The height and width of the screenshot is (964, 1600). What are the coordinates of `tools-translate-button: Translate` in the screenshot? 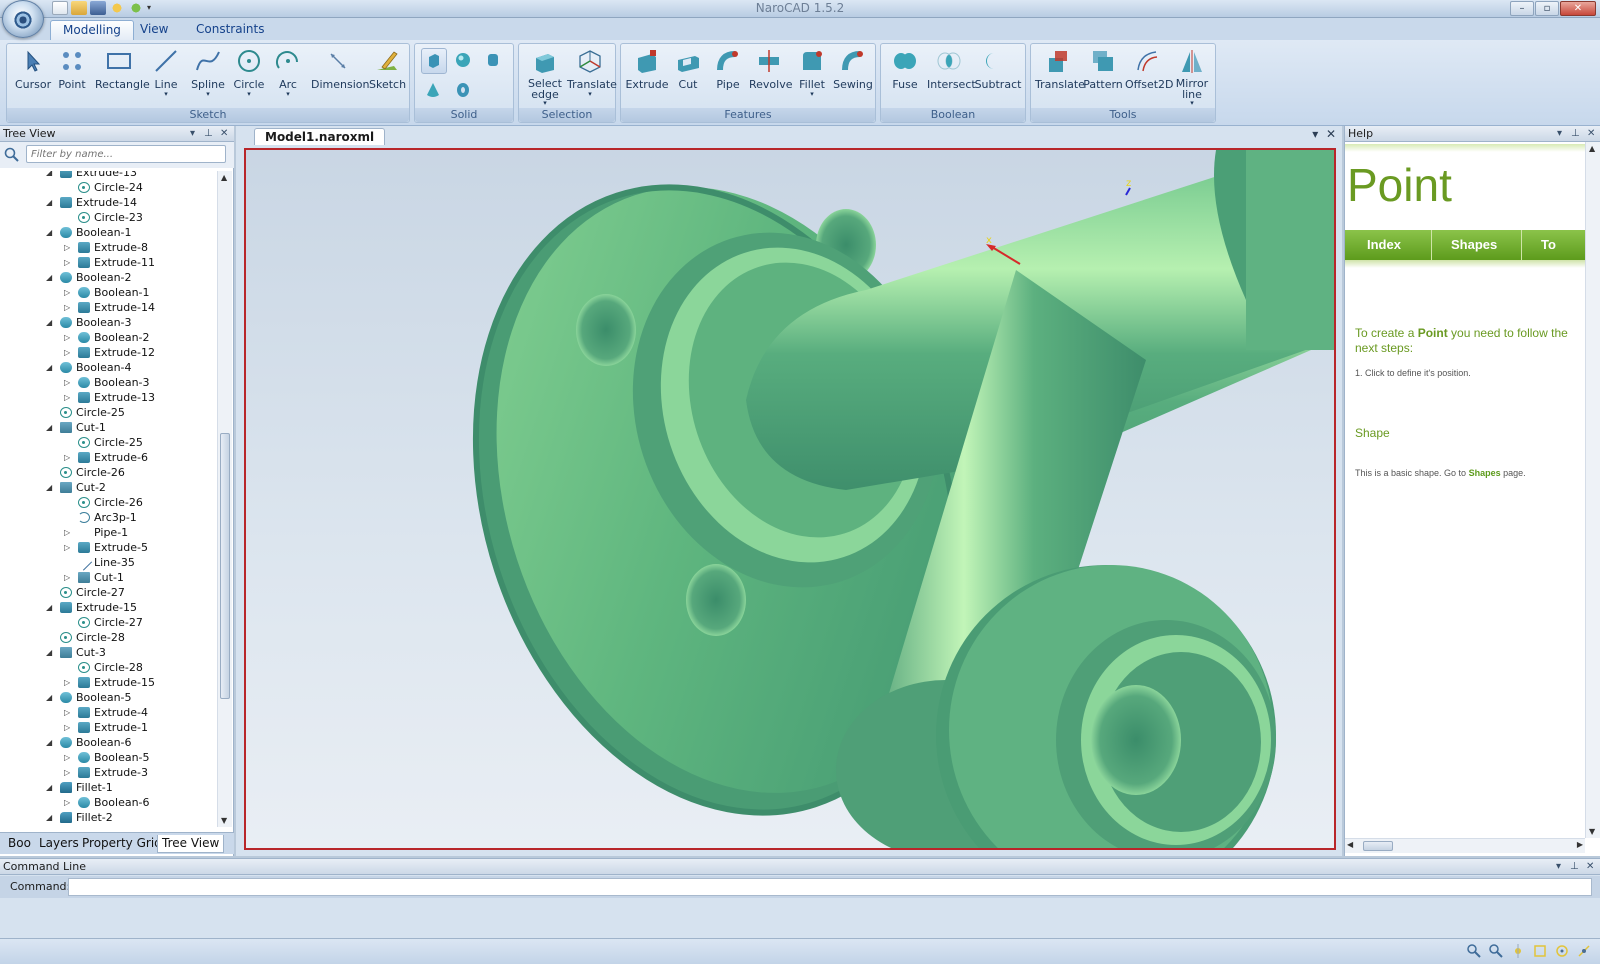 It's located at (1060, 69).